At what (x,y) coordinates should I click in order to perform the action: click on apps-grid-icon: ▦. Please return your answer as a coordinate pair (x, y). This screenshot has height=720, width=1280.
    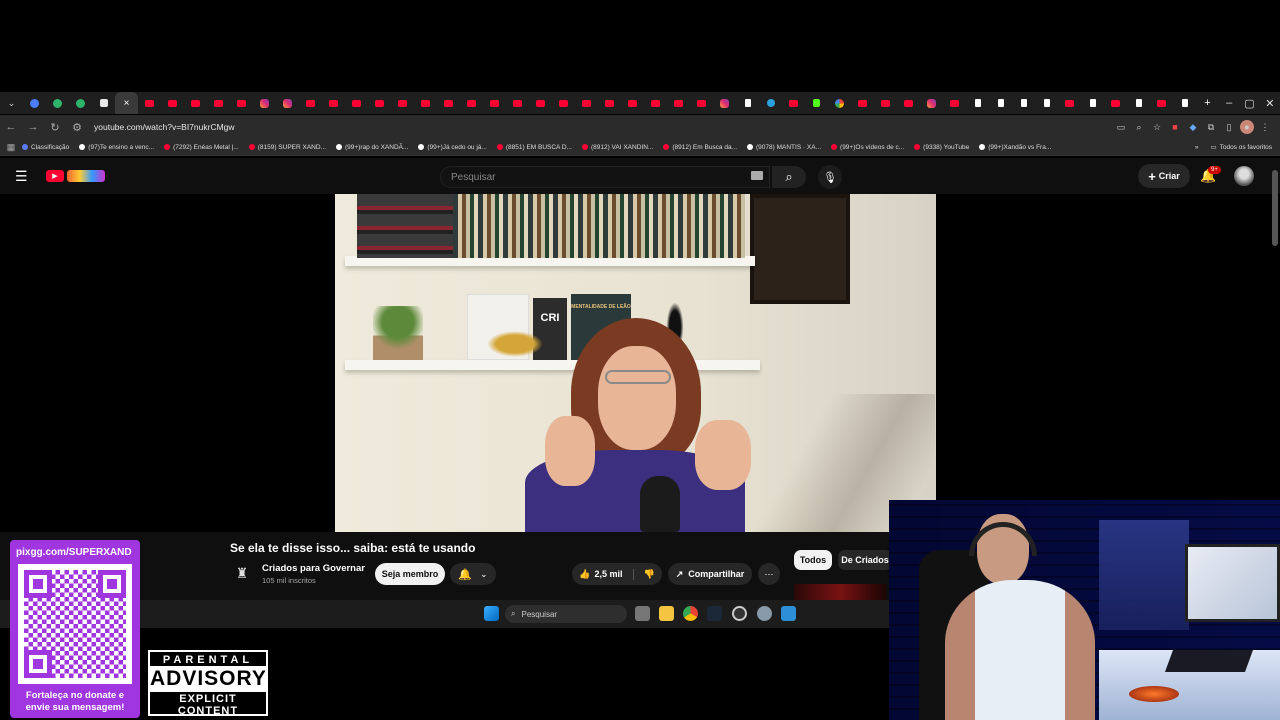
    Looking at the image, I should click on (11, 147).